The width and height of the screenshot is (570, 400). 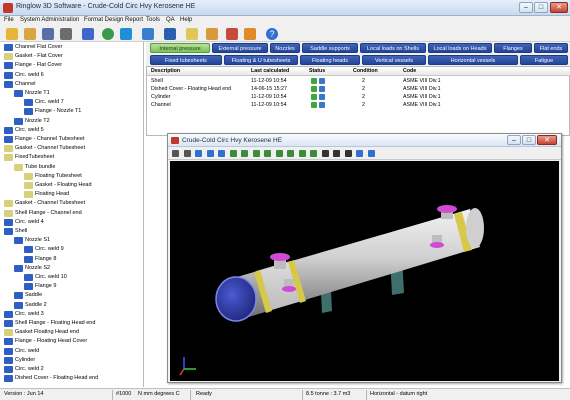 What do you see at coordinates (52, 111) in the screenshot?
I see `tree-item: Flange - Nozzle T1` at bounding box center [52, 111].